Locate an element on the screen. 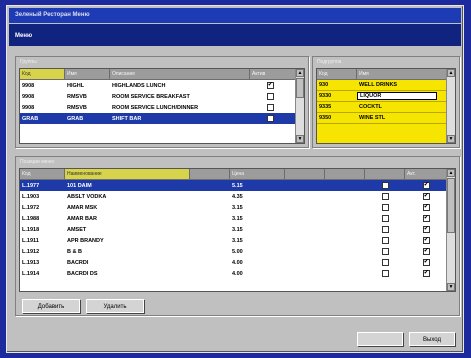 Image resolution: width=471 pixels, height=358 pixels. delete-button: Удалить is located at coordinates (115, 306).